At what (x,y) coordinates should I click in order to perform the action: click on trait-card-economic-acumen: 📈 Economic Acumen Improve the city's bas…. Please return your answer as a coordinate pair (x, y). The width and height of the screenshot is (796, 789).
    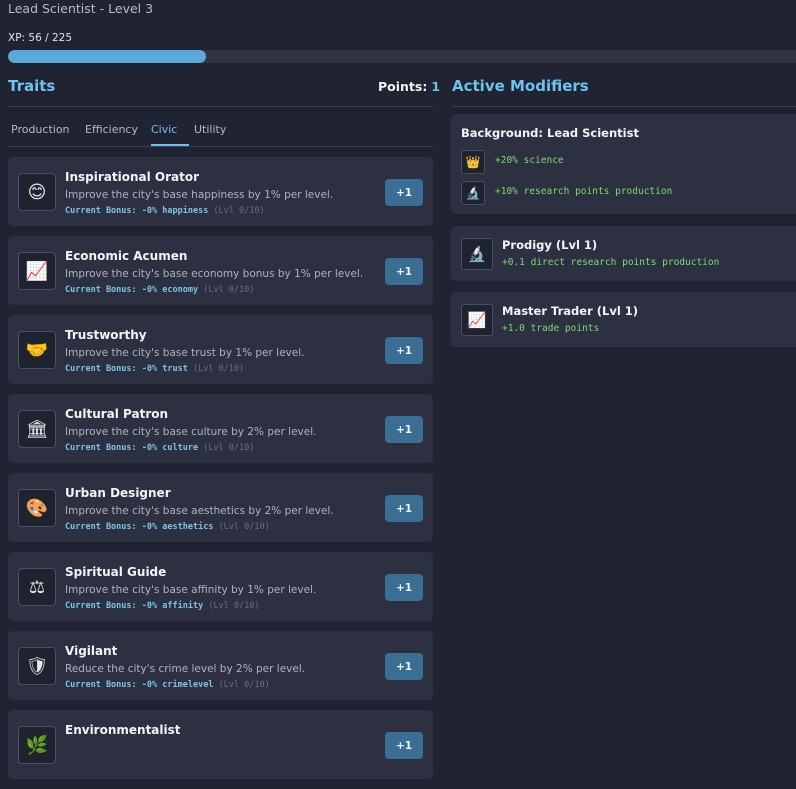
    Looking at the image, I should click on (220, 270).